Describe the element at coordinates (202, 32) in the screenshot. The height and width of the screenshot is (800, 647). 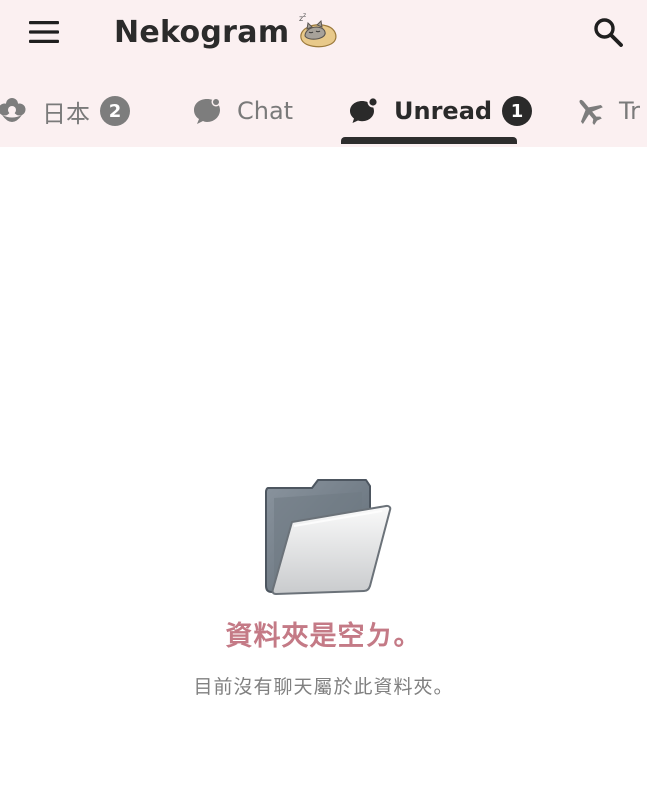
I see `app-title: Nekogram` at that location.